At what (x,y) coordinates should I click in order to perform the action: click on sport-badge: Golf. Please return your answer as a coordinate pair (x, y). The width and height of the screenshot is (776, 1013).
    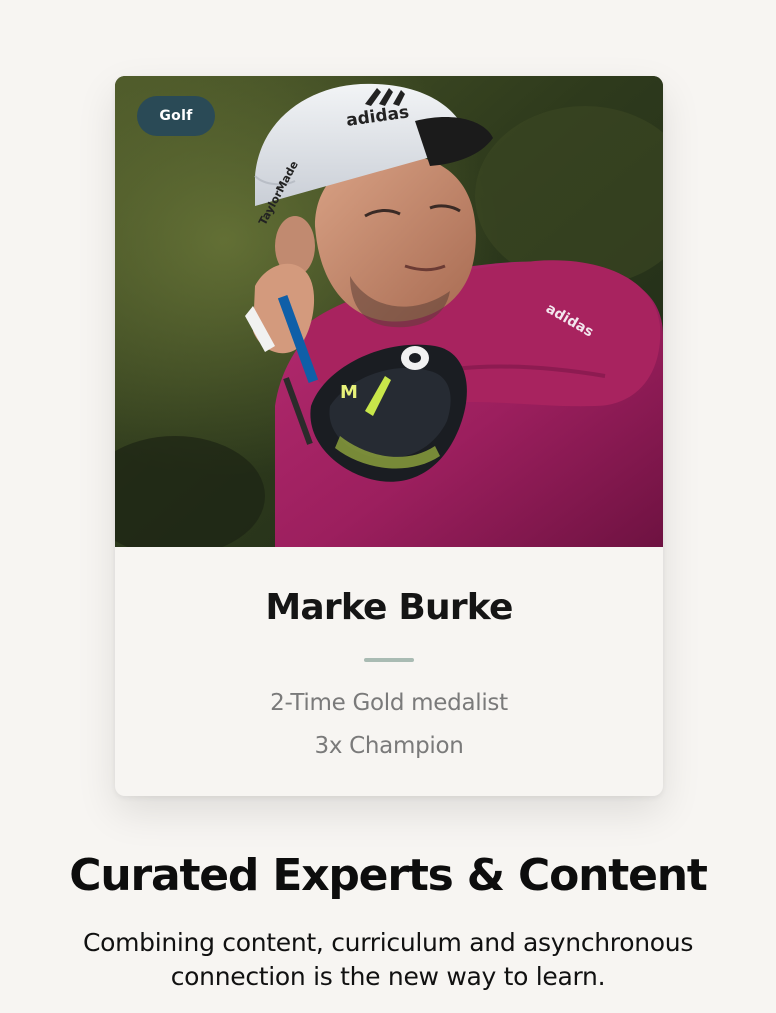
    Looking at the image, I should click on (176, 116).